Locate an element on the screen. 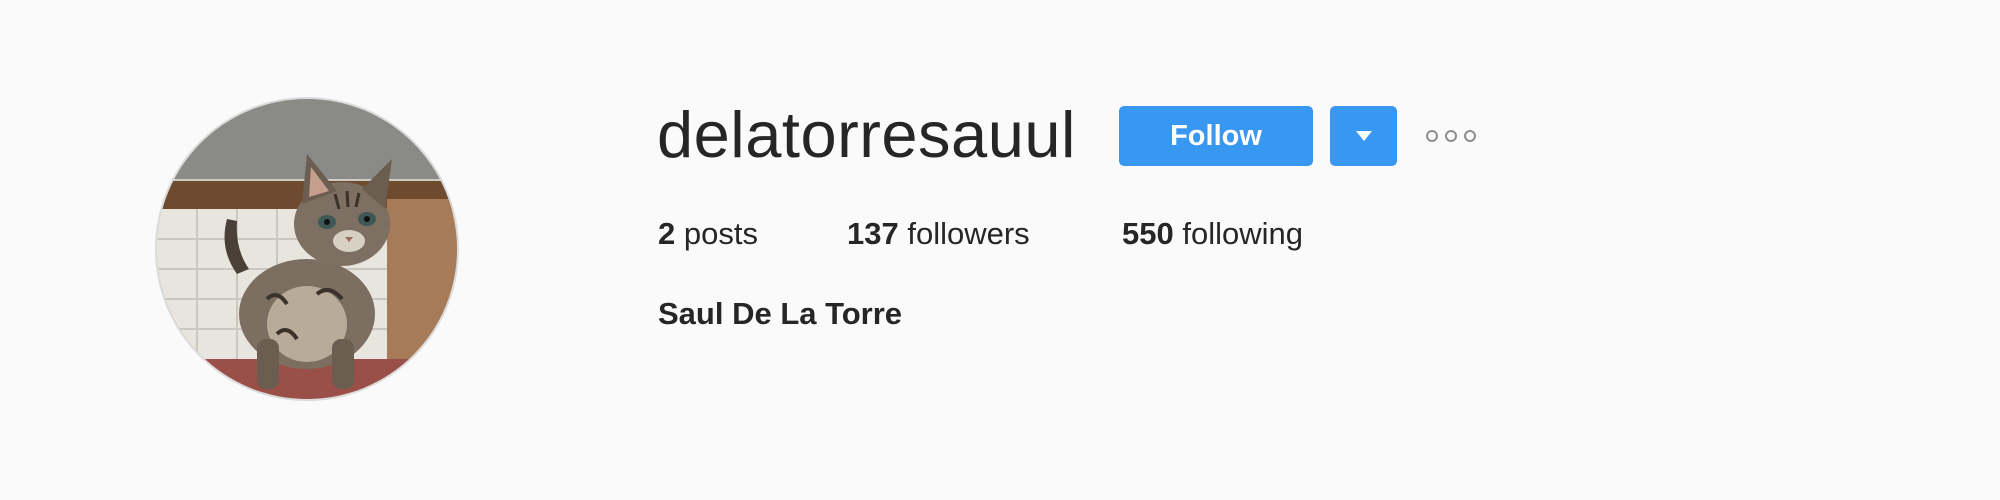 The image size is (2000, 500). following-stat: 550 following is located at coordinates (1212, 234).